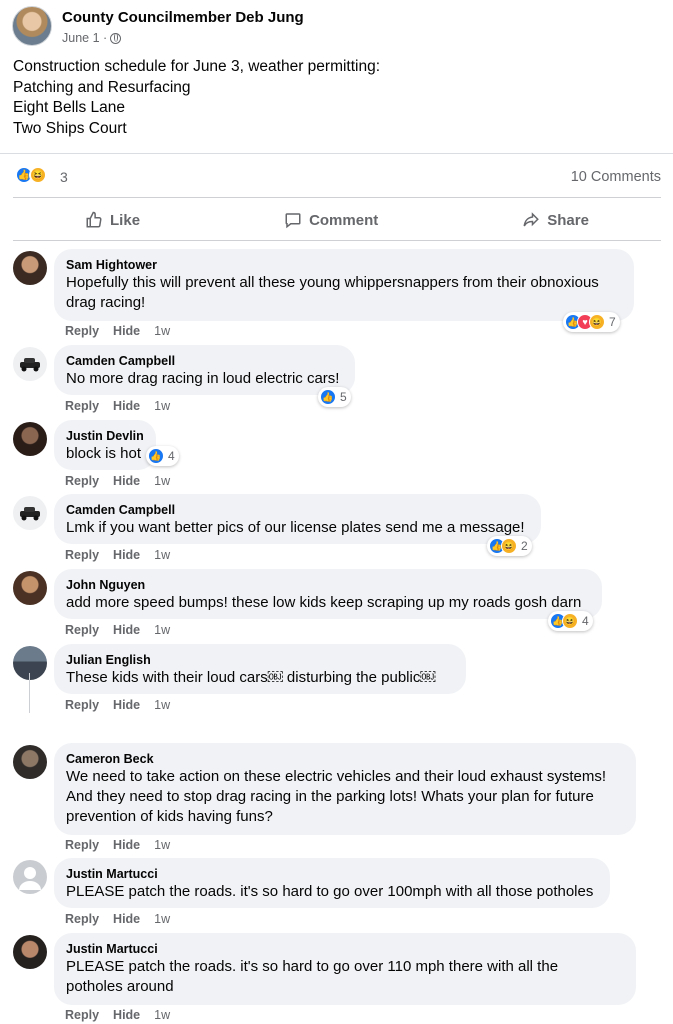  What do you see at coordinates (531, 219) in the screenshot?
I see `share-icon` at bounding box center [531, 219].